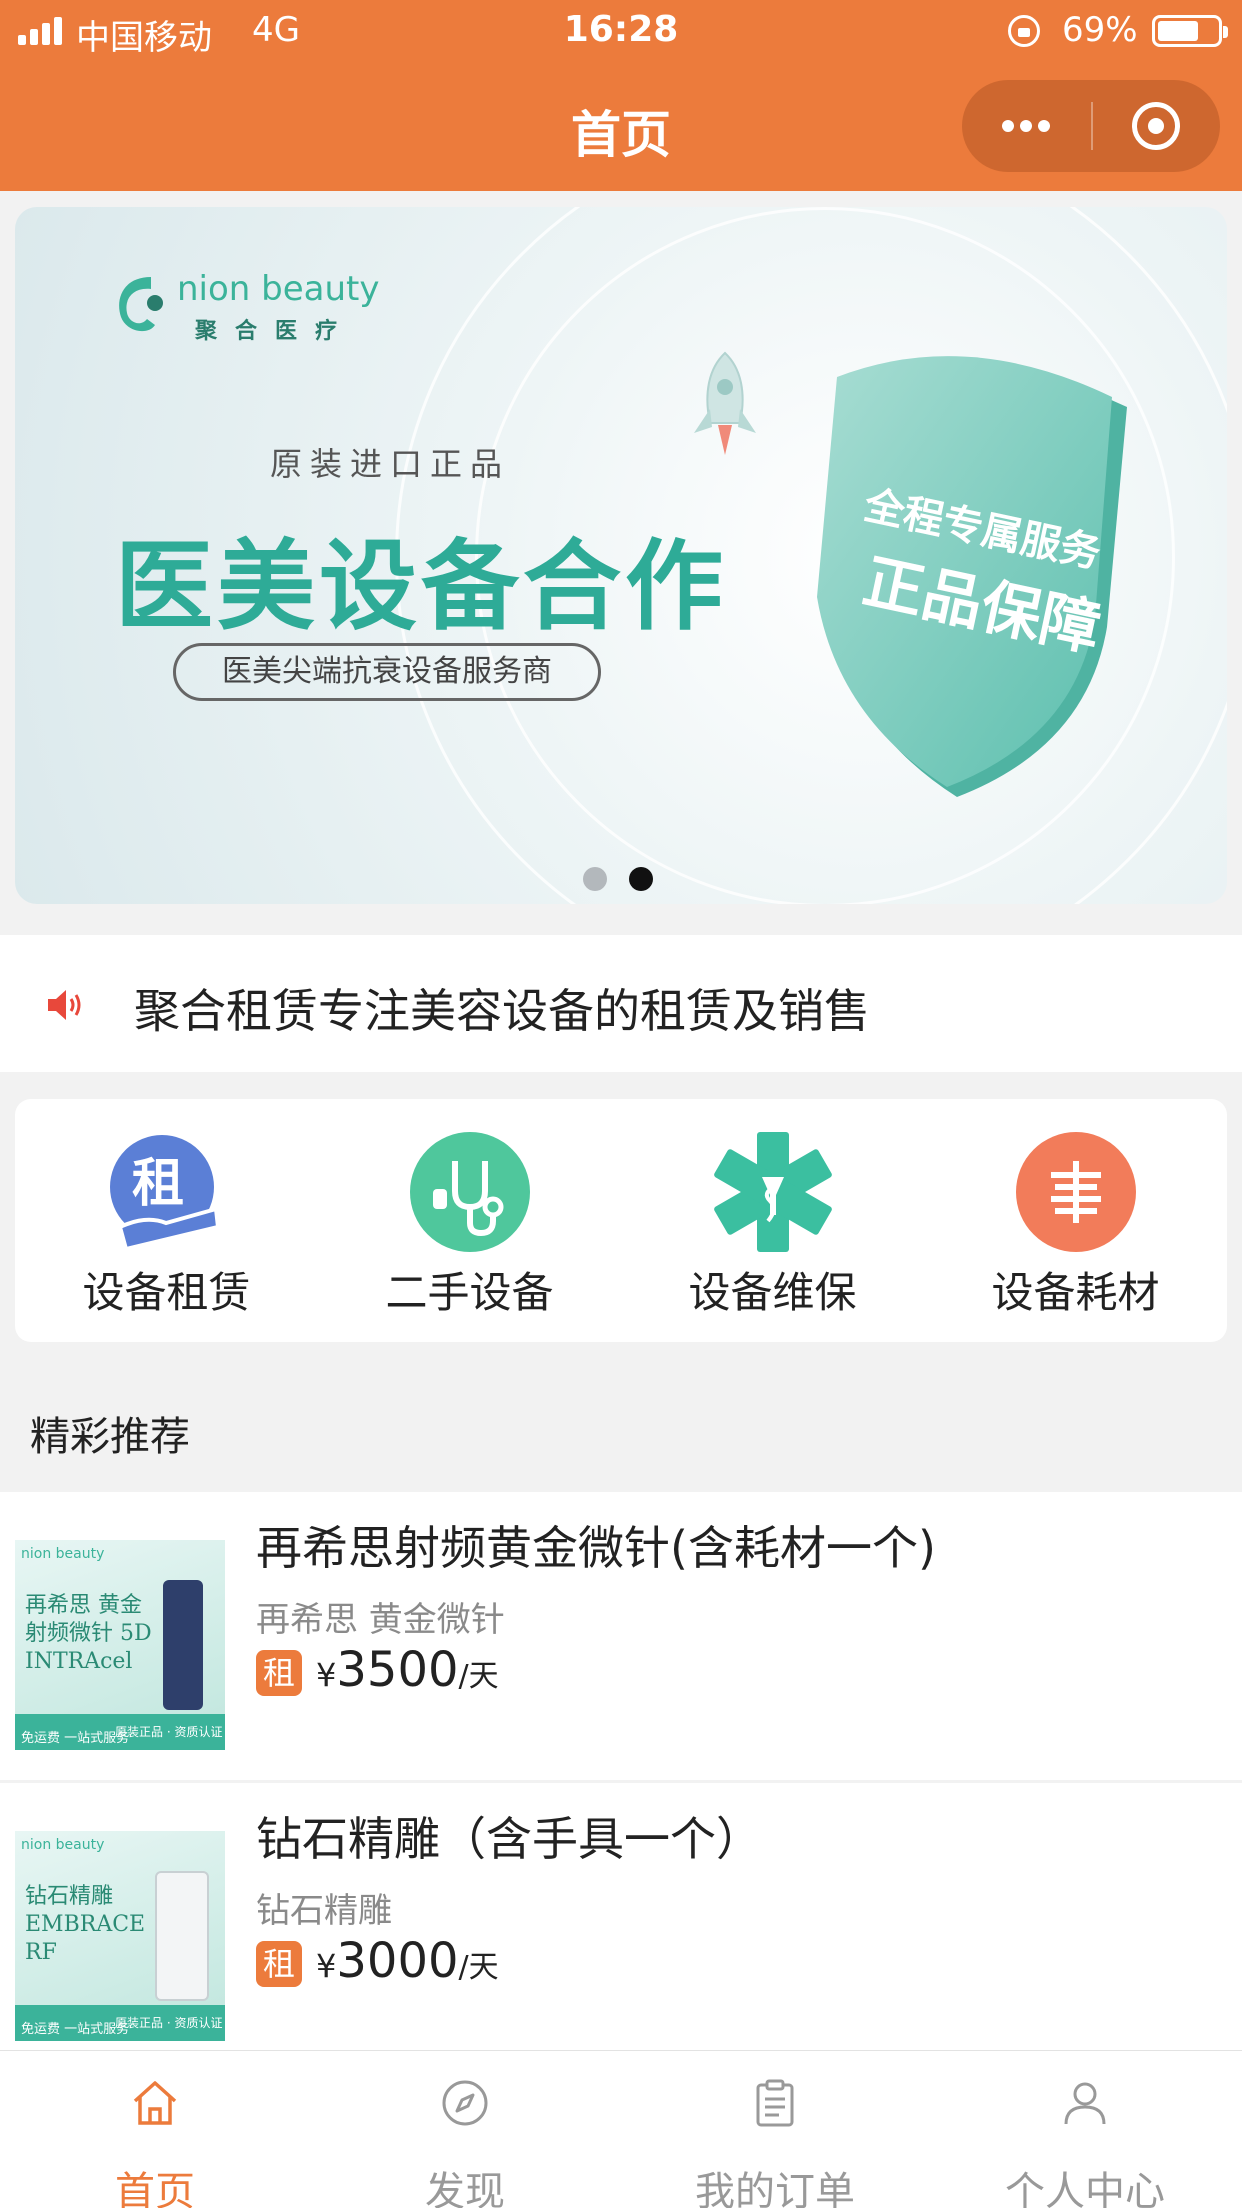 This screenshot has height=2208, width=1242. Describe the element at coordinates (775, 2188) in the screenshot. I see `tab-label: 我的订单` at that location.